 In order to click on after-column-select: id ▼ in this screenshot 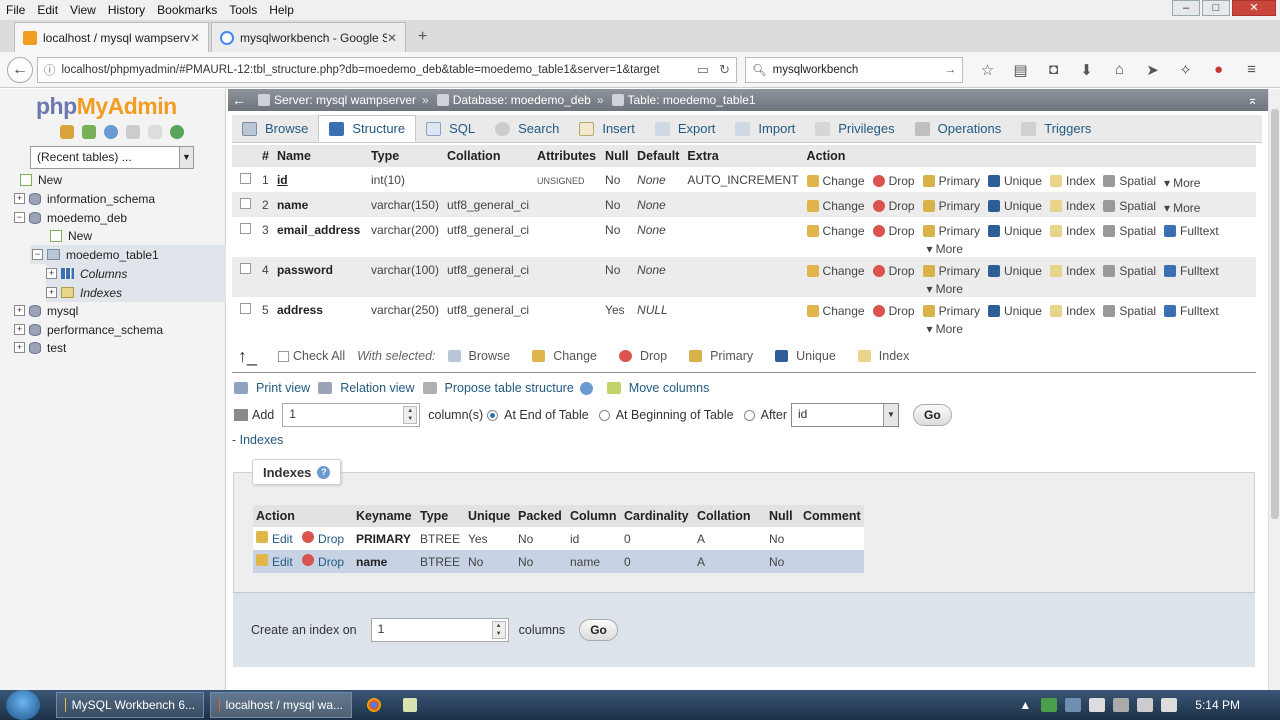, I will do `click(845, 415)`.